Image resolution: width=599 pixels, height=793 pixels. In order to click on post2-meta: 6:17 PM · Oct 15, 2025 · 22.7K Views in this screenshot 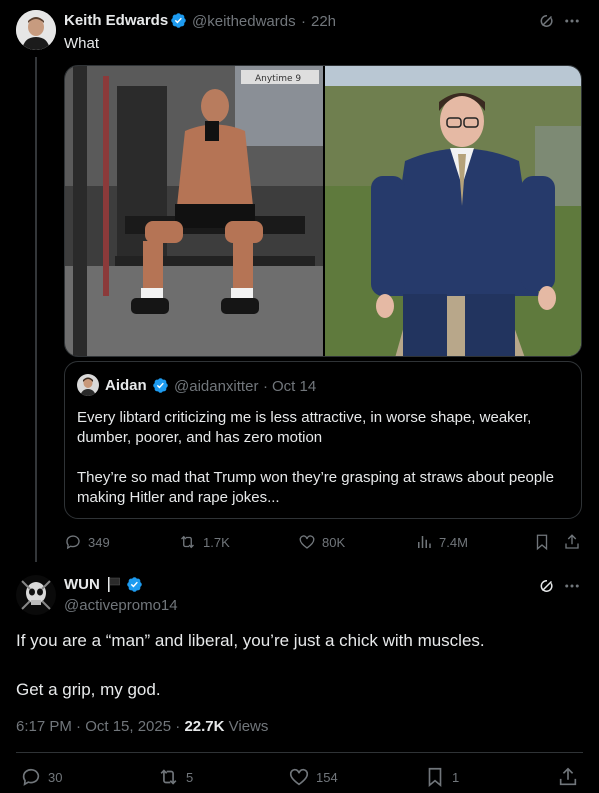, I will do `click(142, 726)`.